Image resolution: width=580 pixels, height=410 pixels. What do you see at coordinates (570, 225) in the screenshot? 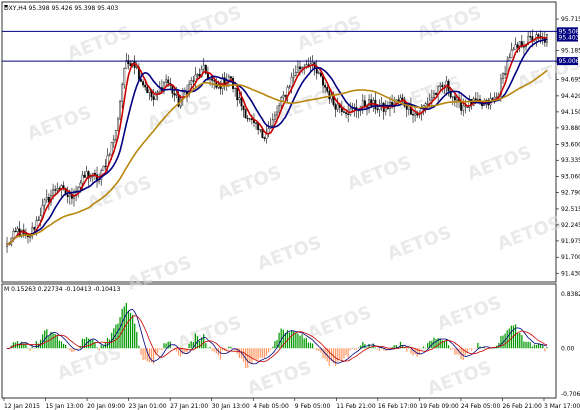
I see `y-tick-label: 92.245` at bounding box center [570, 225].